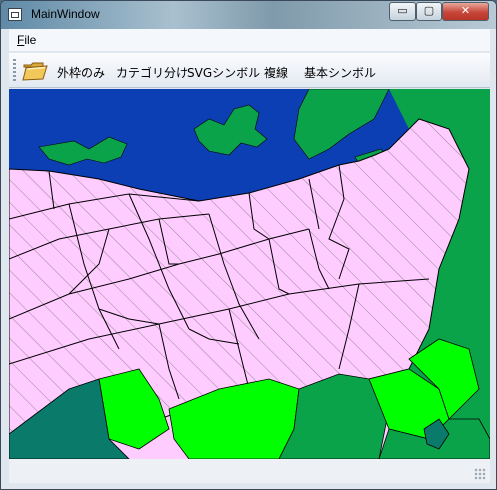 This screenshot has height=490, width=497. I want to click on minimize-icon: ▭, so click(402, 10).